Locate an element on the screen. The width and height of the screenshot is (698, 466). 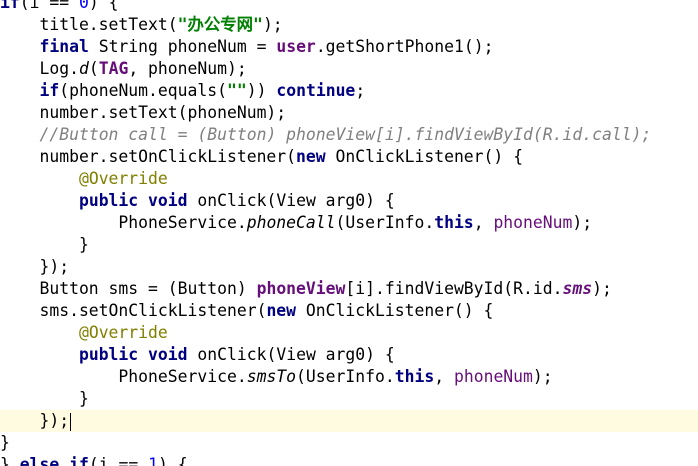
code-line: Log.d(TAG, phoneNum); is located at coordinates (349, 69).